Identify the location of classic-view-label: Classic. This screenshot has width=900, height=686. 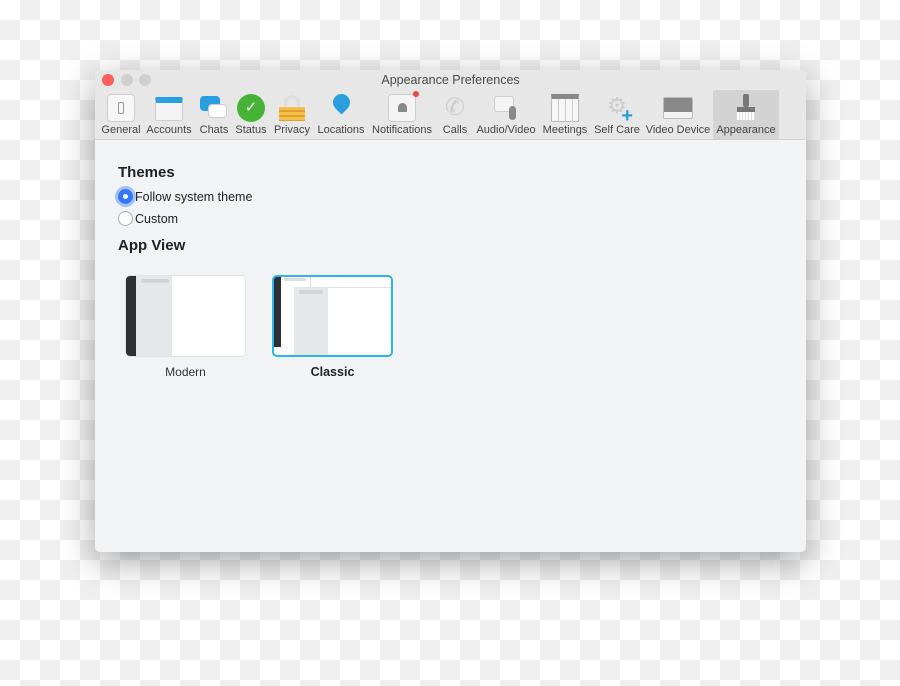
(332, 372).